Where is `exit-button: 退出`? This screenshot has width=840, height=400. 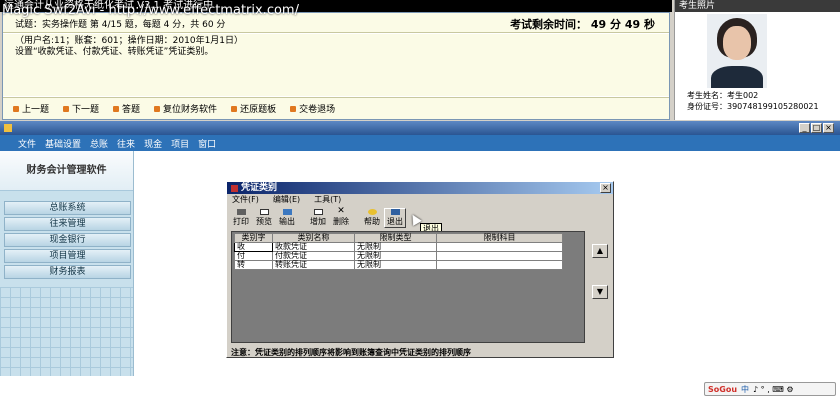 exit-button: 退出 is located at coordinates (395, 218).